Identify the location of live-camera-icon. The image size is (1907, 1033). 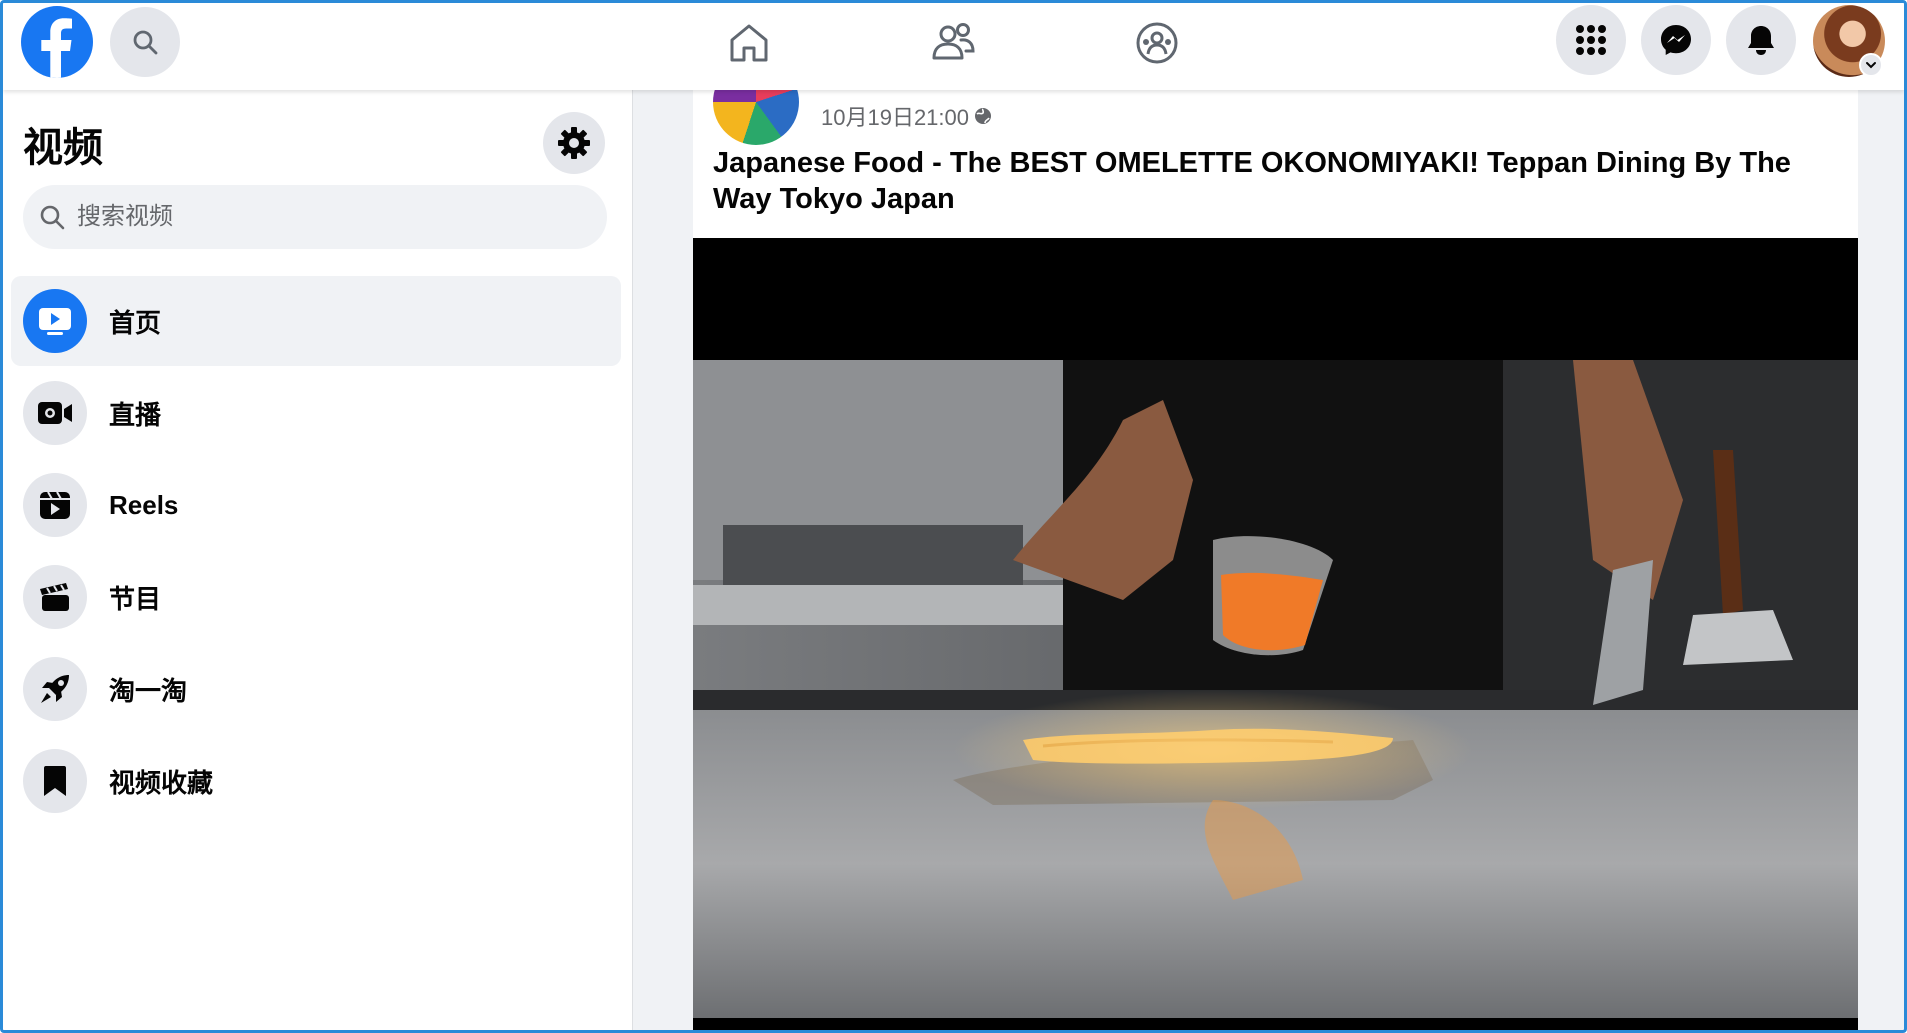
(55, 413).